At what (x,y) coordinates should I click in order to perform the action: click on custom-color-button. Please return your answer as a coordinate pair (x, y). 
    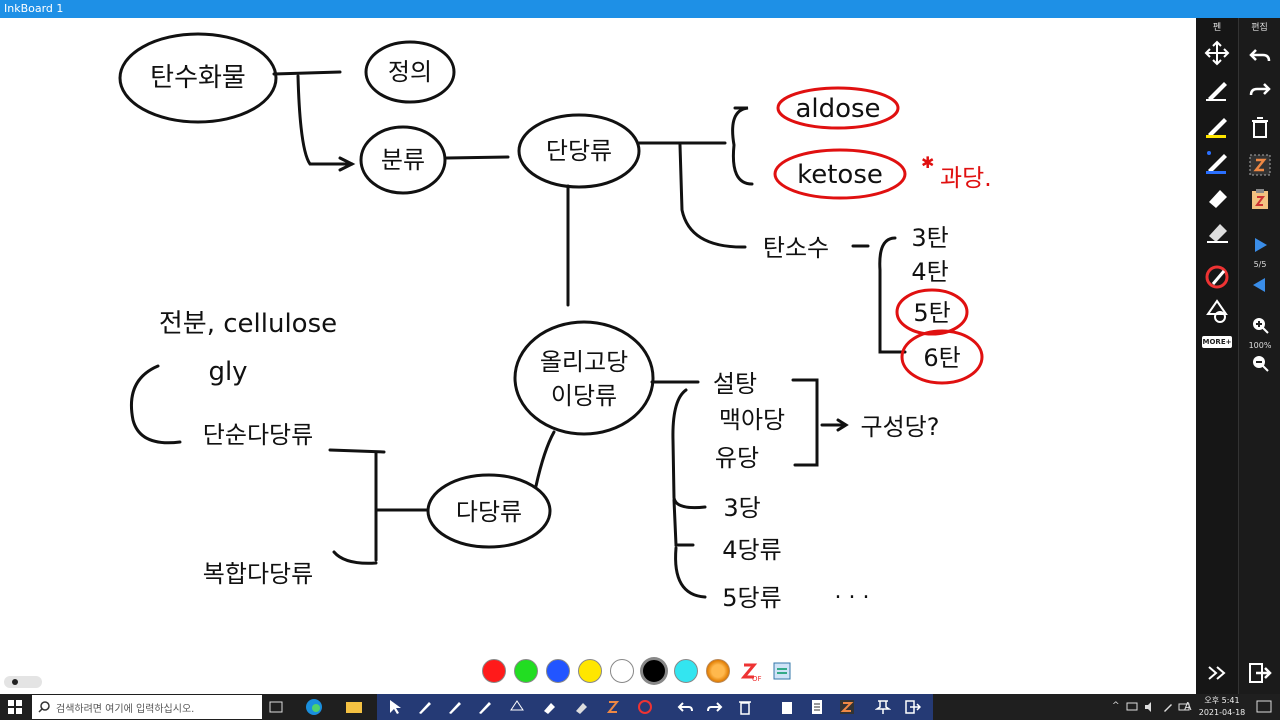
    Looking at the image, I should click on (718, 671).